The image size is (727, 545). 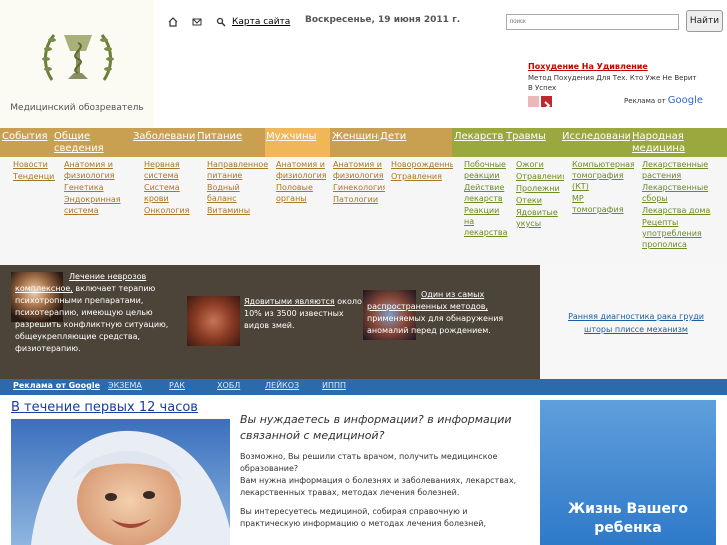 I want to click on ad-link-leukemia: ЛЕЙКОЗ, so click(x=282, y=385).